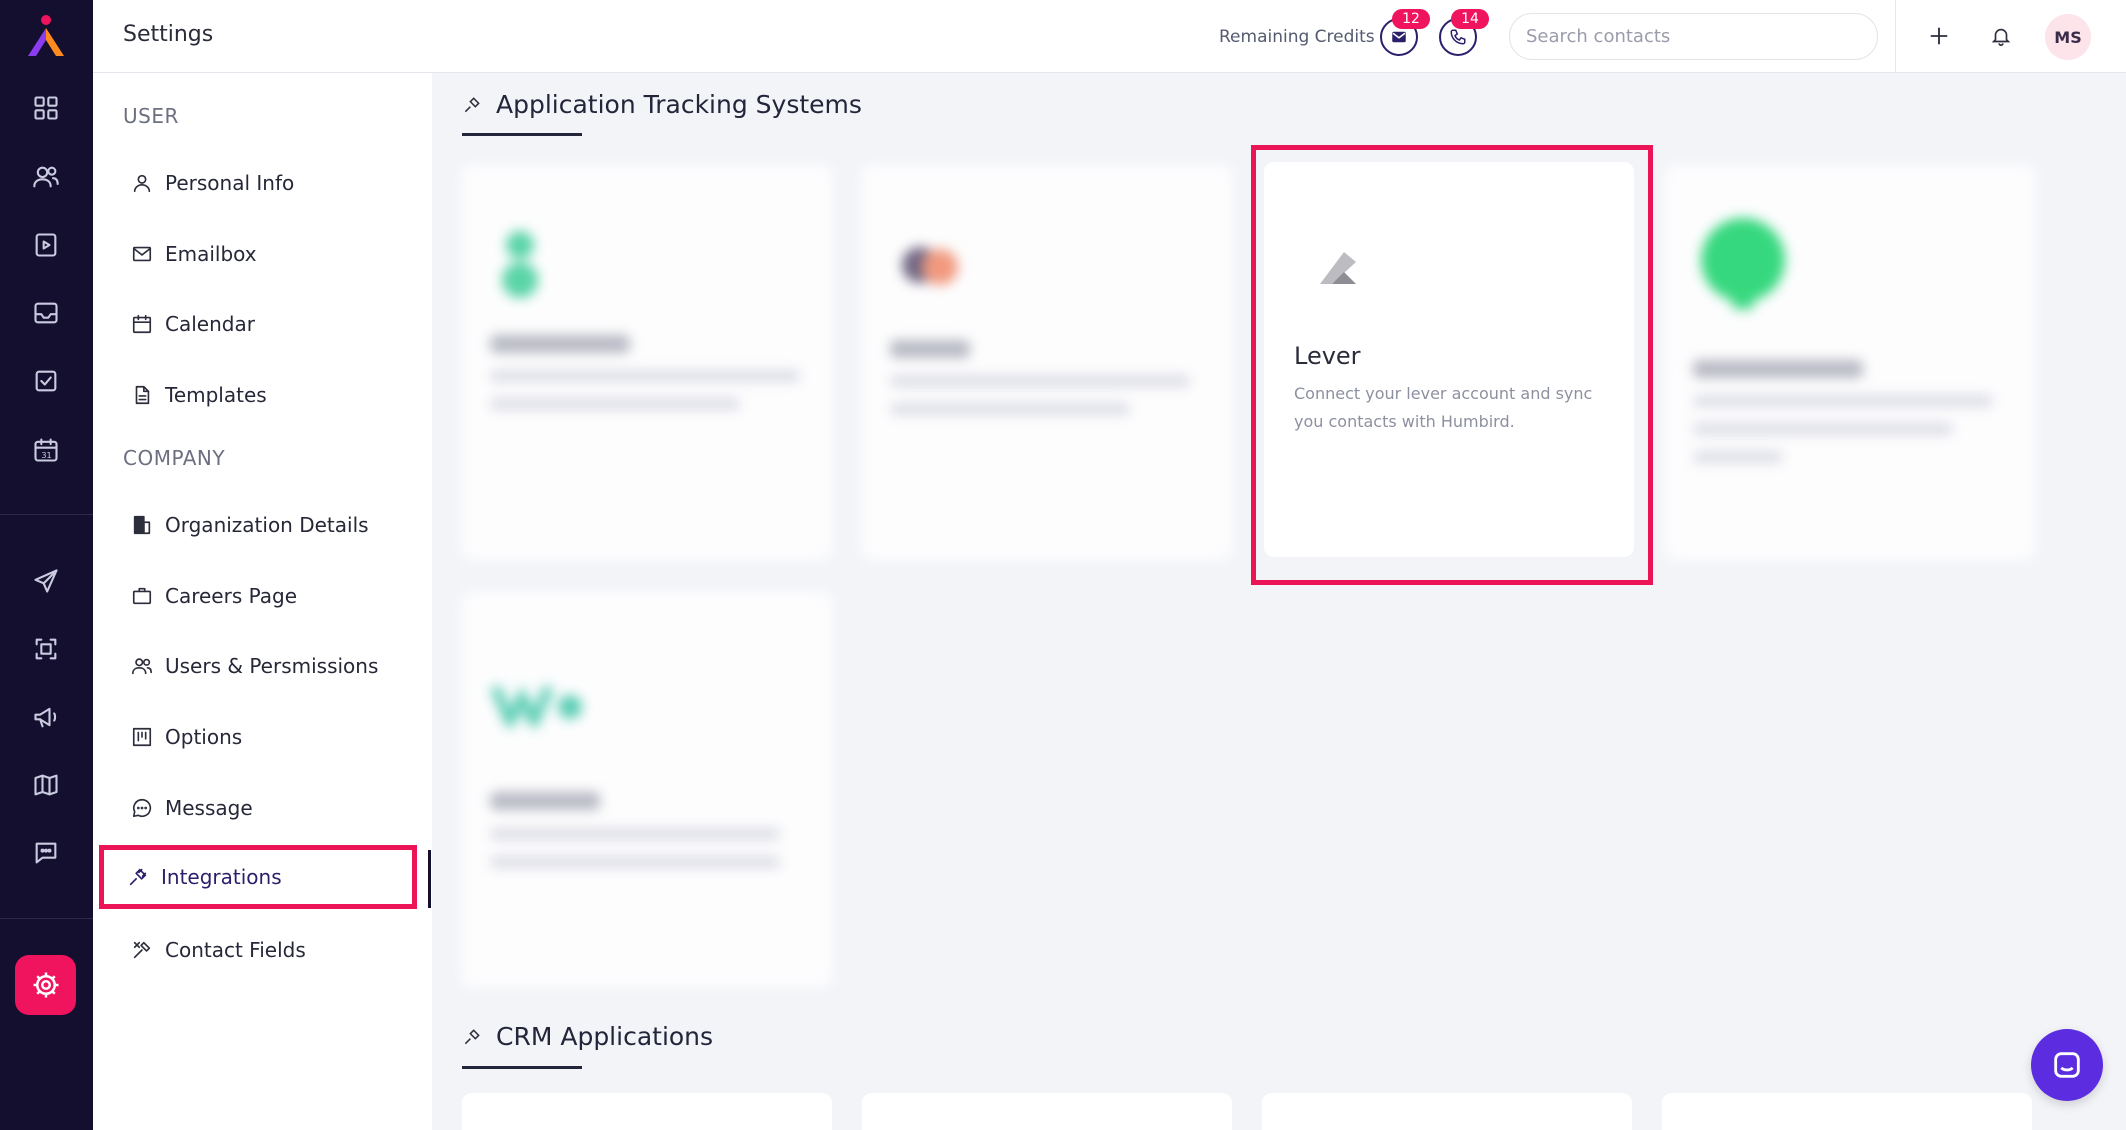  I want to click on nav-item-label: Users & Persmissions, so click(271, 666).